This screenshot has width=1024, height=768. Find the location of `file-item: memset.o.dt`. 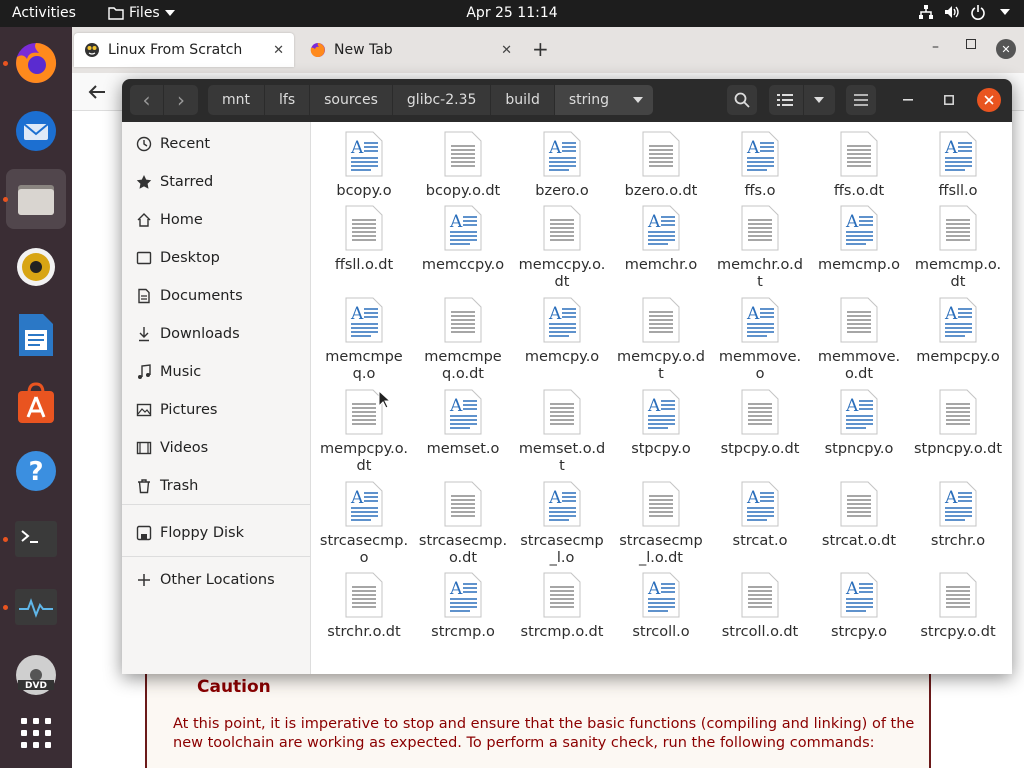

file-item: memset.o.dt is located at coordinates (562, 432).